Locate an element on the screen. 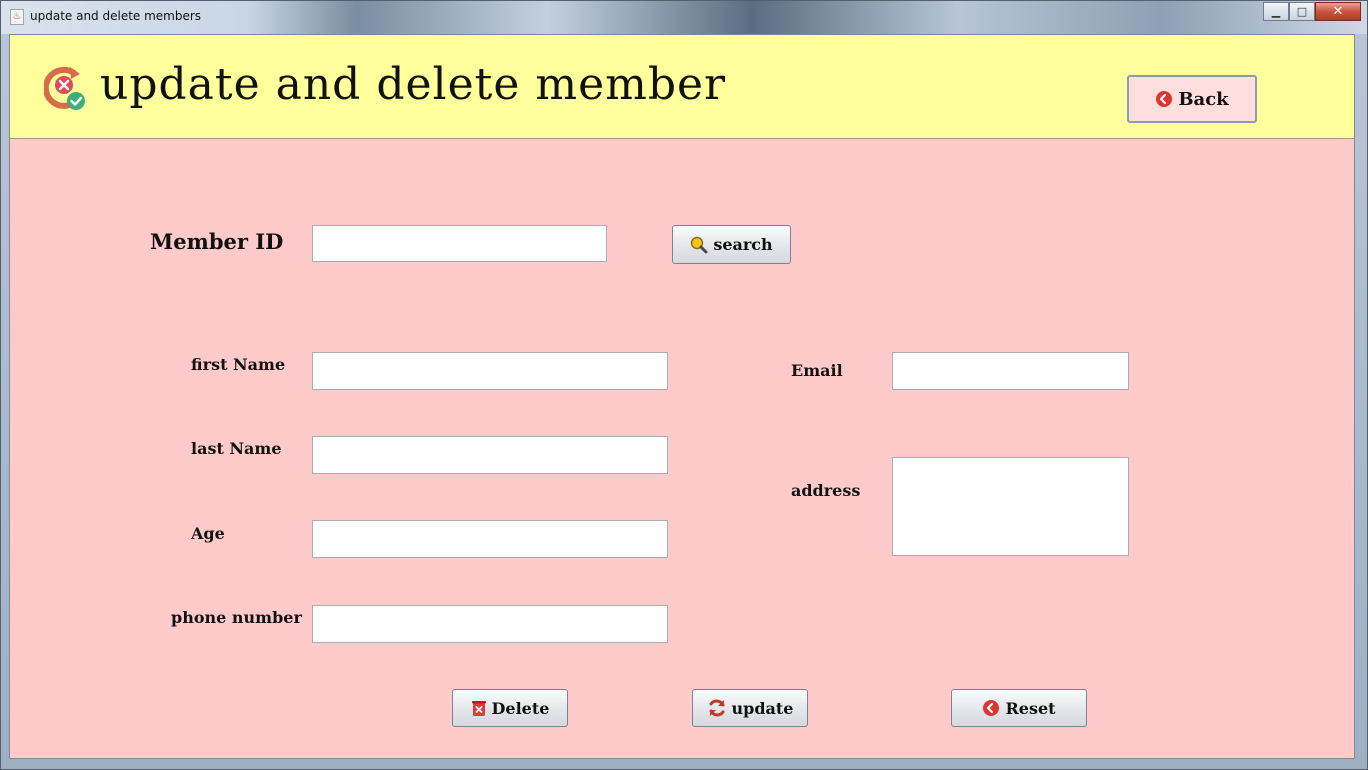  page-title: update and delete member is located at coordinates (413, 84).